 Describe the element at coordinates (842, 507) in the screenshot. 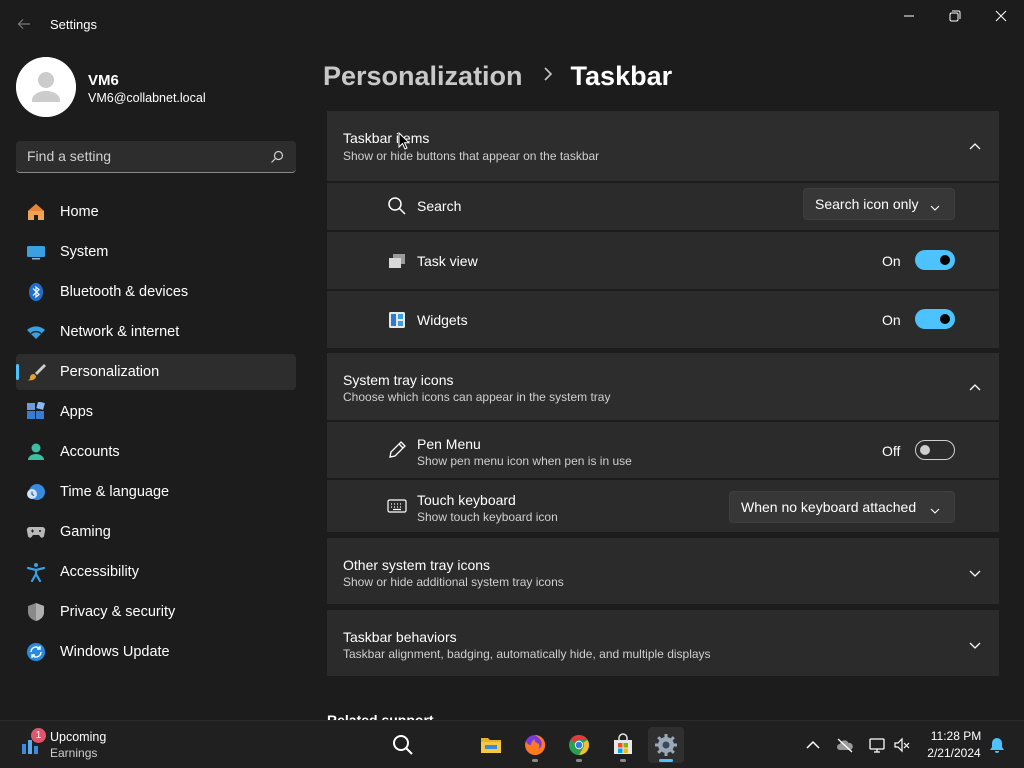

I see `touch-keyboard-dropdown: When no keyboard attached` at that location.